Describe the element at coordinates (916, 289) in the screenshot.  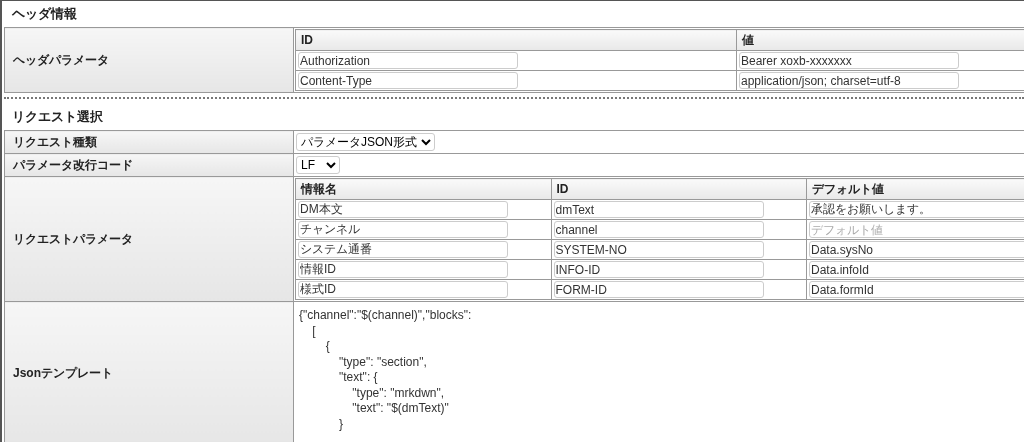
I see `input-field: Data.formId` at that location.